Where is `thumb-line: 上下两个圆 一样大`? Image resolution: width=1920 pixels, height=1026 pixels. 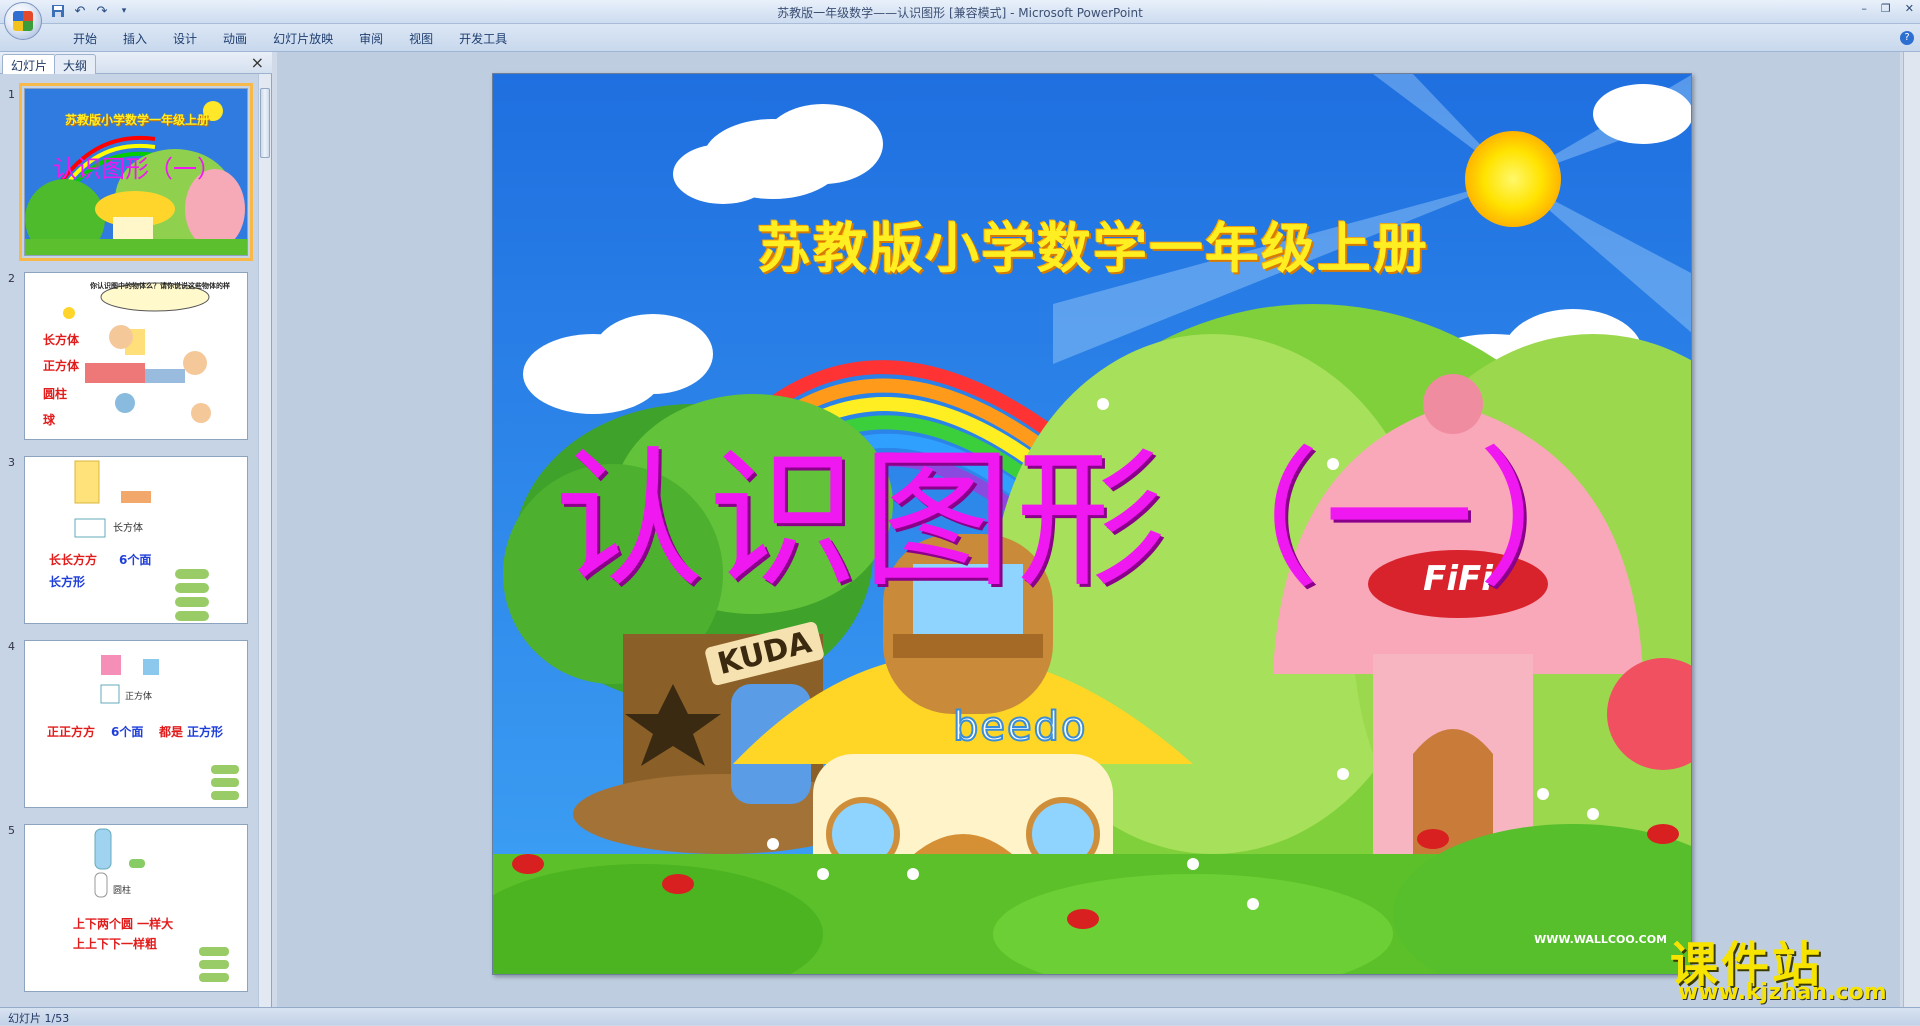 thumb-line: 上下两个圆 一样大 is located at coordinates (123, 924).